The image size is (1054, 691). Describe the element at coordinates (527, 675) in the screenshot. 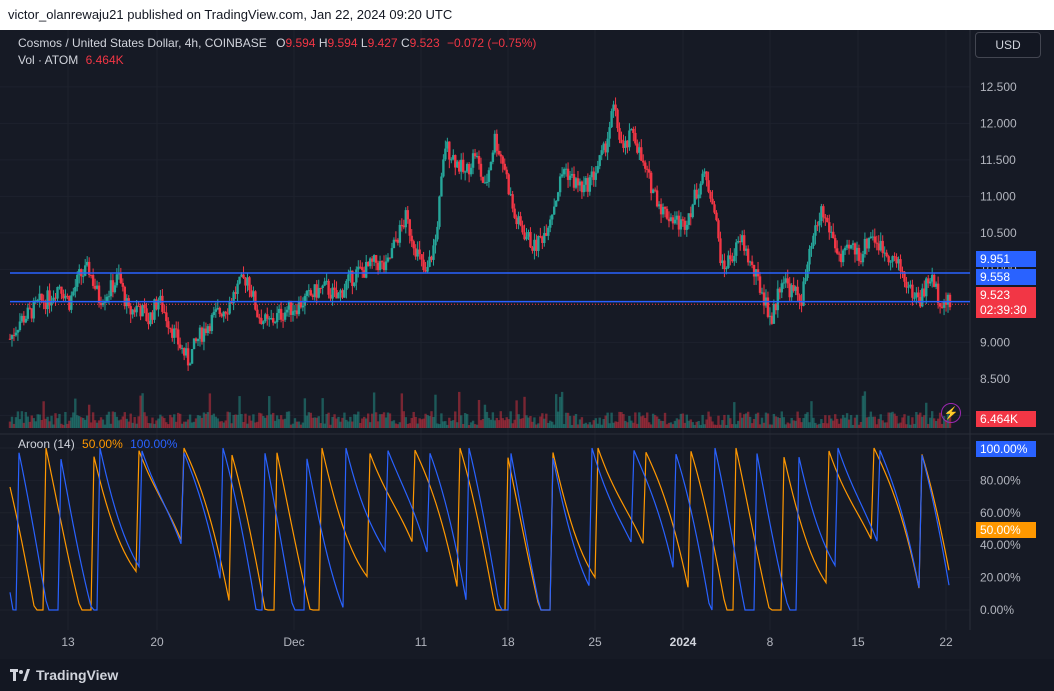

I see `footer: TradingView` at that location.